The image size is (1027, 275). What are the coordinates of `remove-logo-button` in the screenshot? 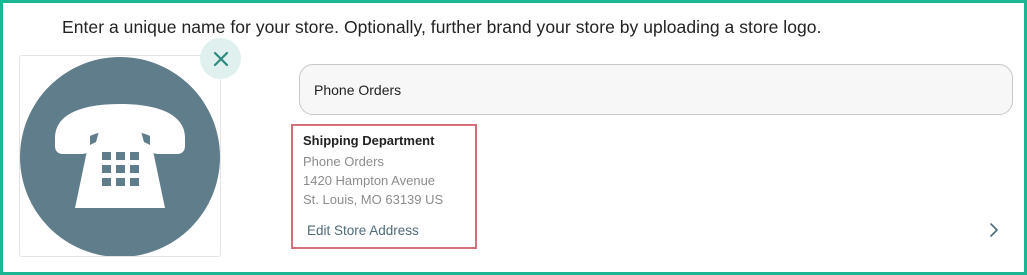 It's located at (220, 58).